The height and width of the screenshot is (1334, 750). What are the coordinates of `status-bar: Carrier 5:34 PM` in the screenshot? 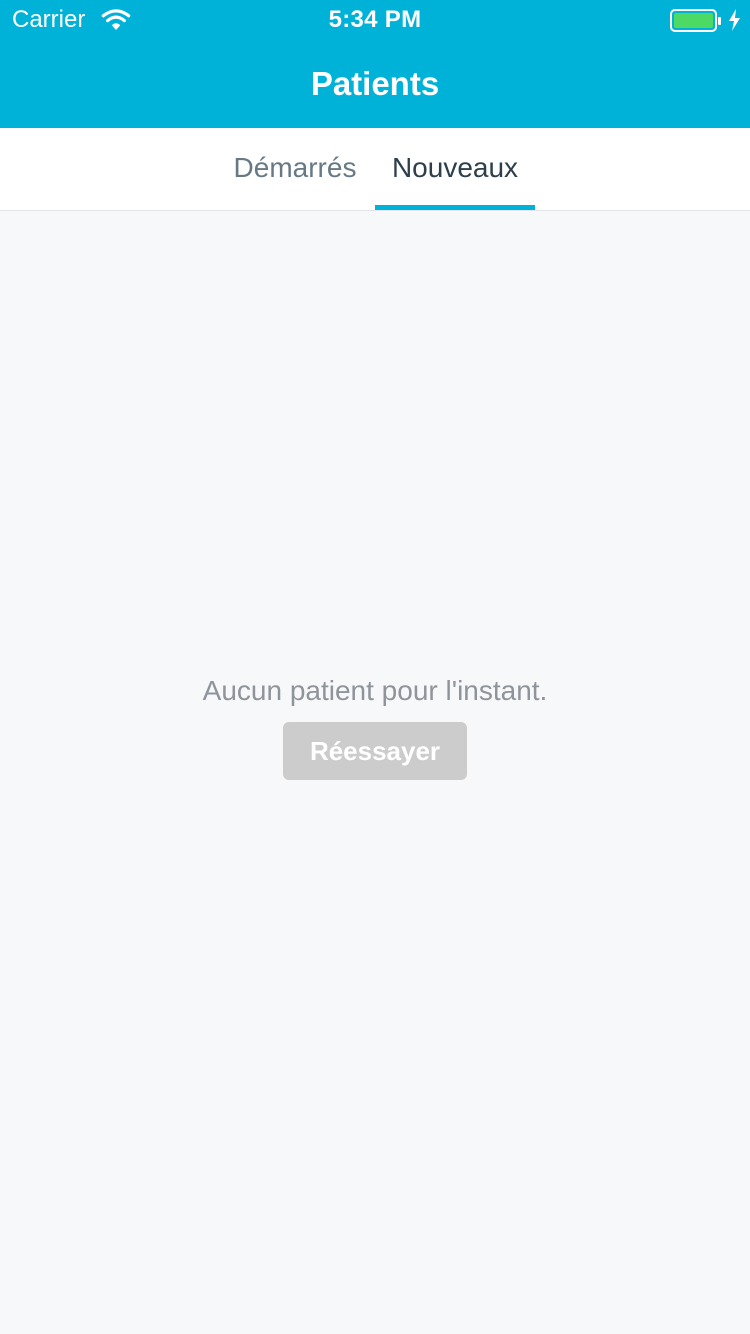 It's located at (375, 20).